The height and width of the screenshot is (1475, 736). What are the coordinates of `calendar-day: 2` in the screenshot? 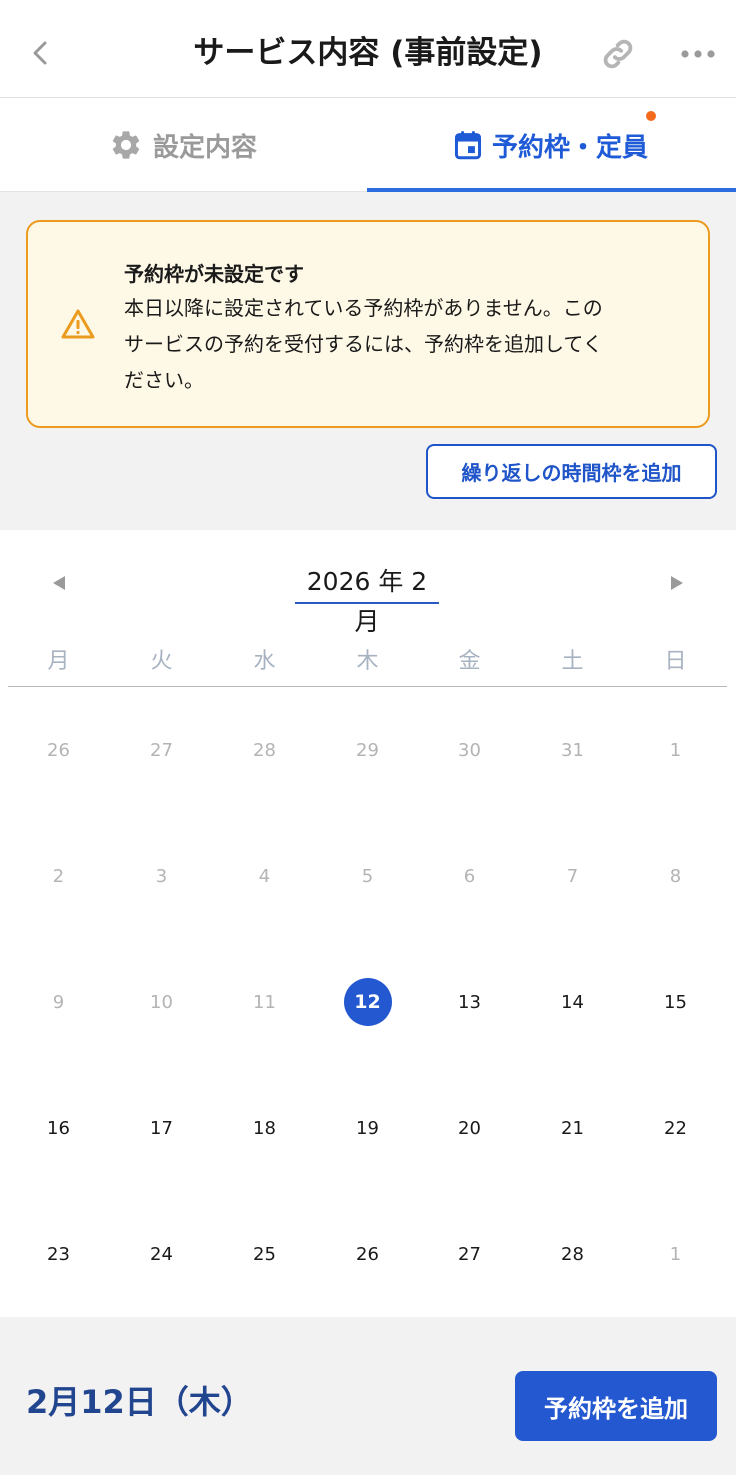 It's located at (58, 876).